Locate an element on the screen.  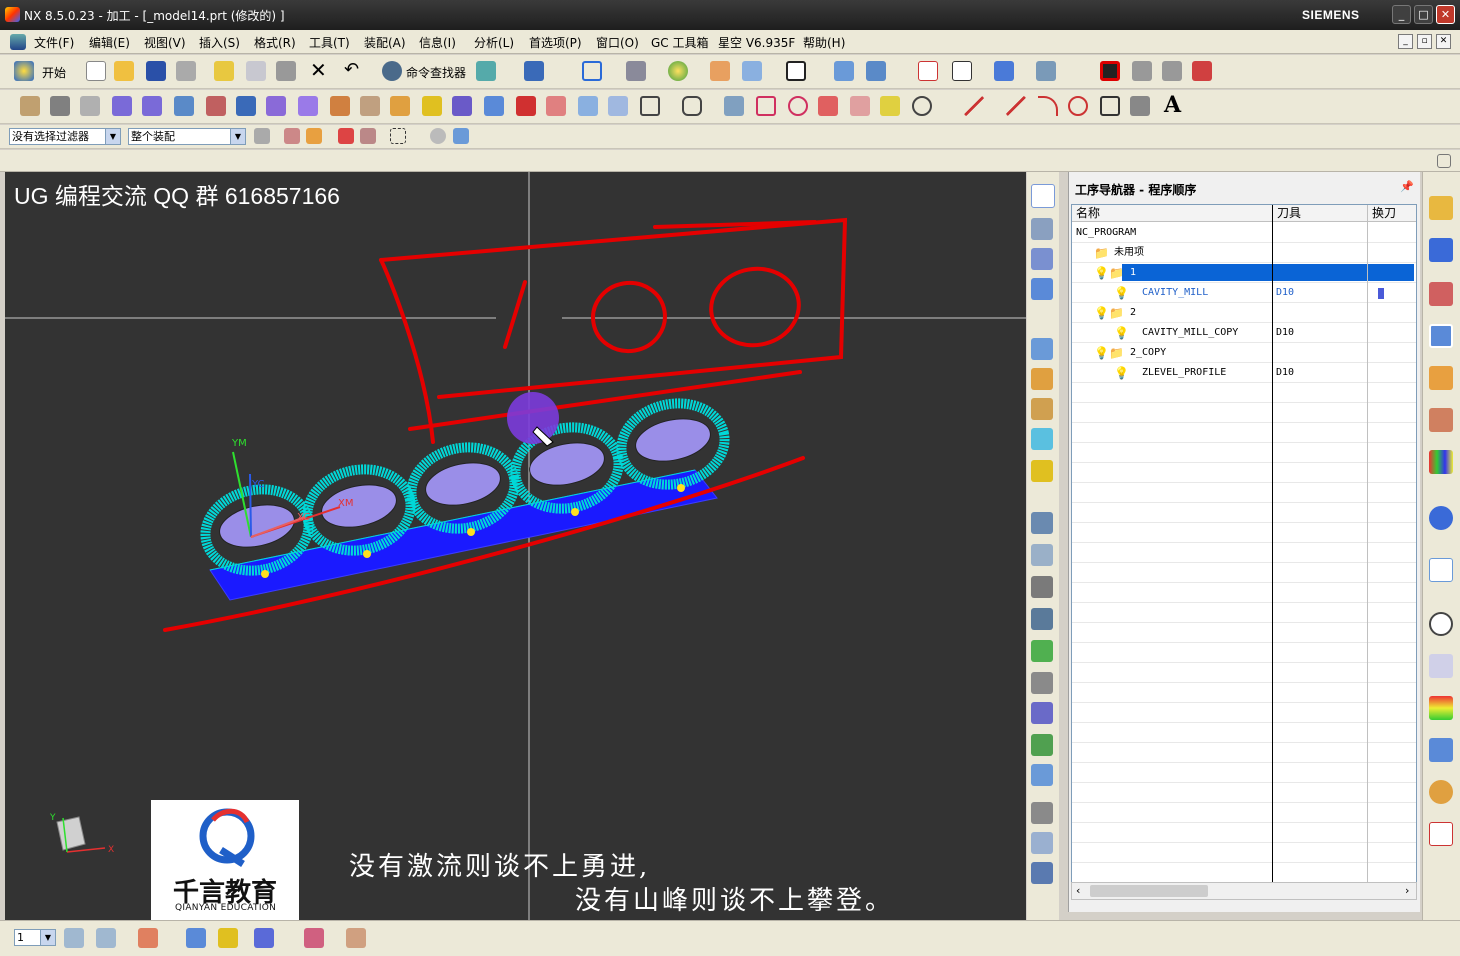
extrude-icon is located at coordinates (246, 106).